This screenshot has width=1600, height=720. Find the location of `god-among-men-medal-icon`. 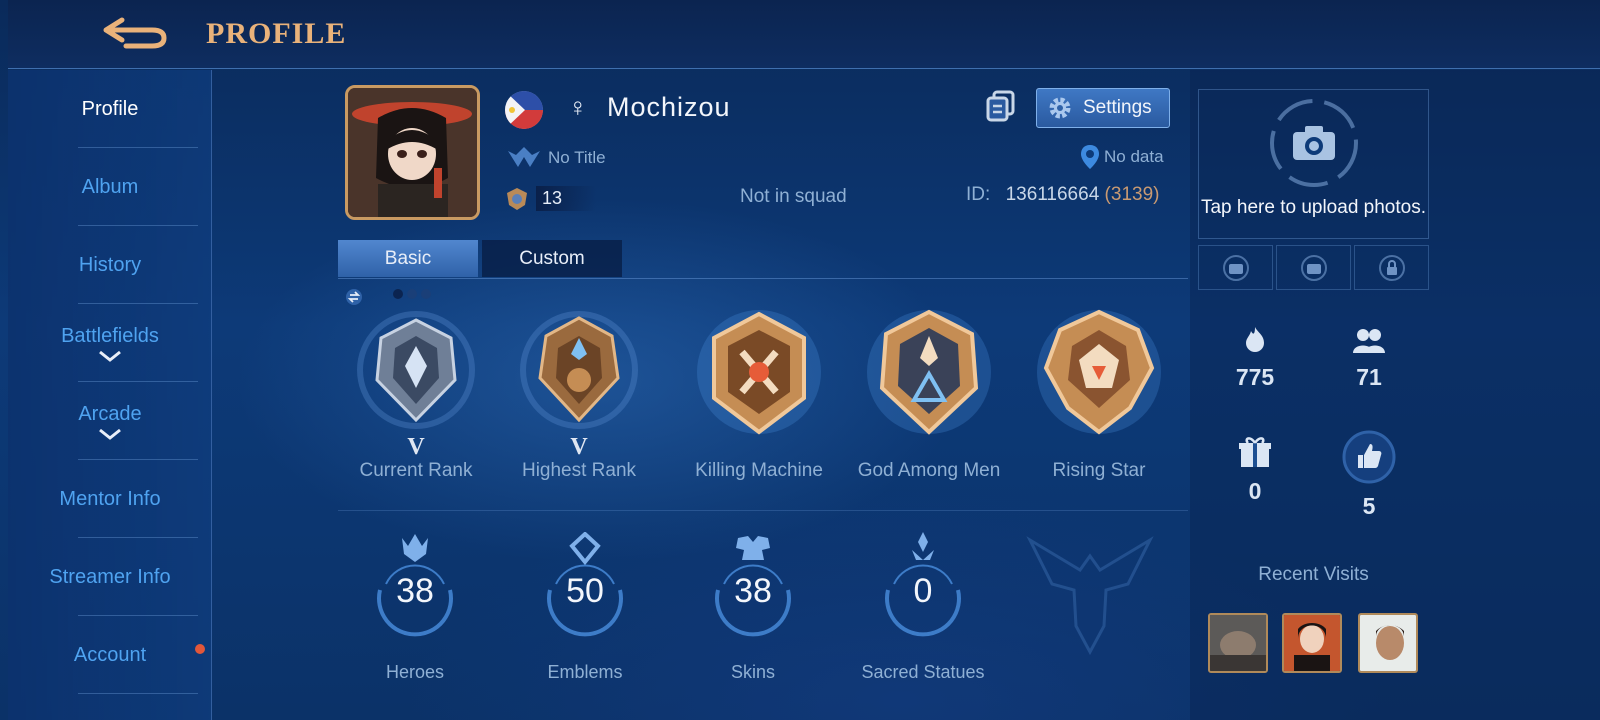

god-among-men-medal-icon is located at coordinates (929, 372).